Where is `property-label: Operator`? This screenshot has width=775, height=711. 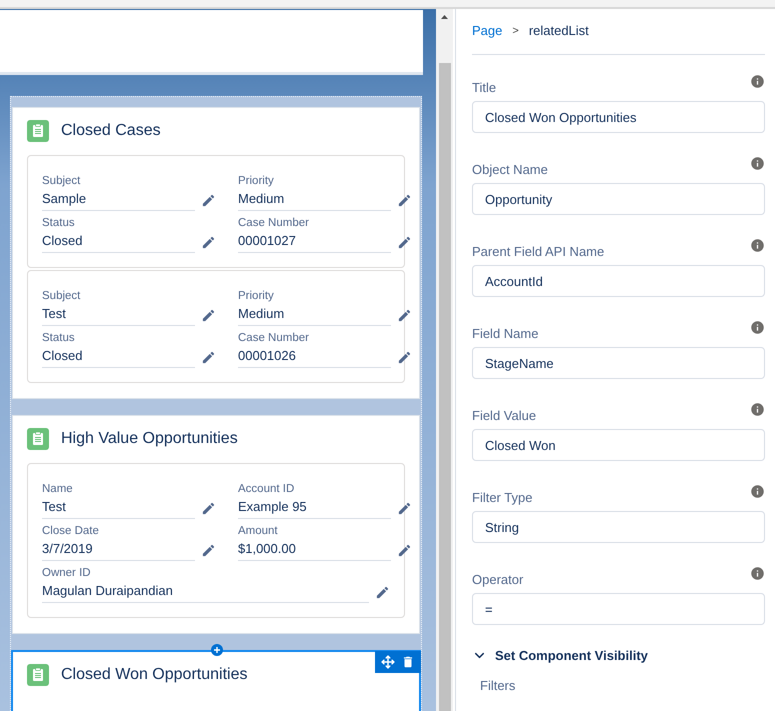 property-label: Operator is located at coordinates (498, 579).